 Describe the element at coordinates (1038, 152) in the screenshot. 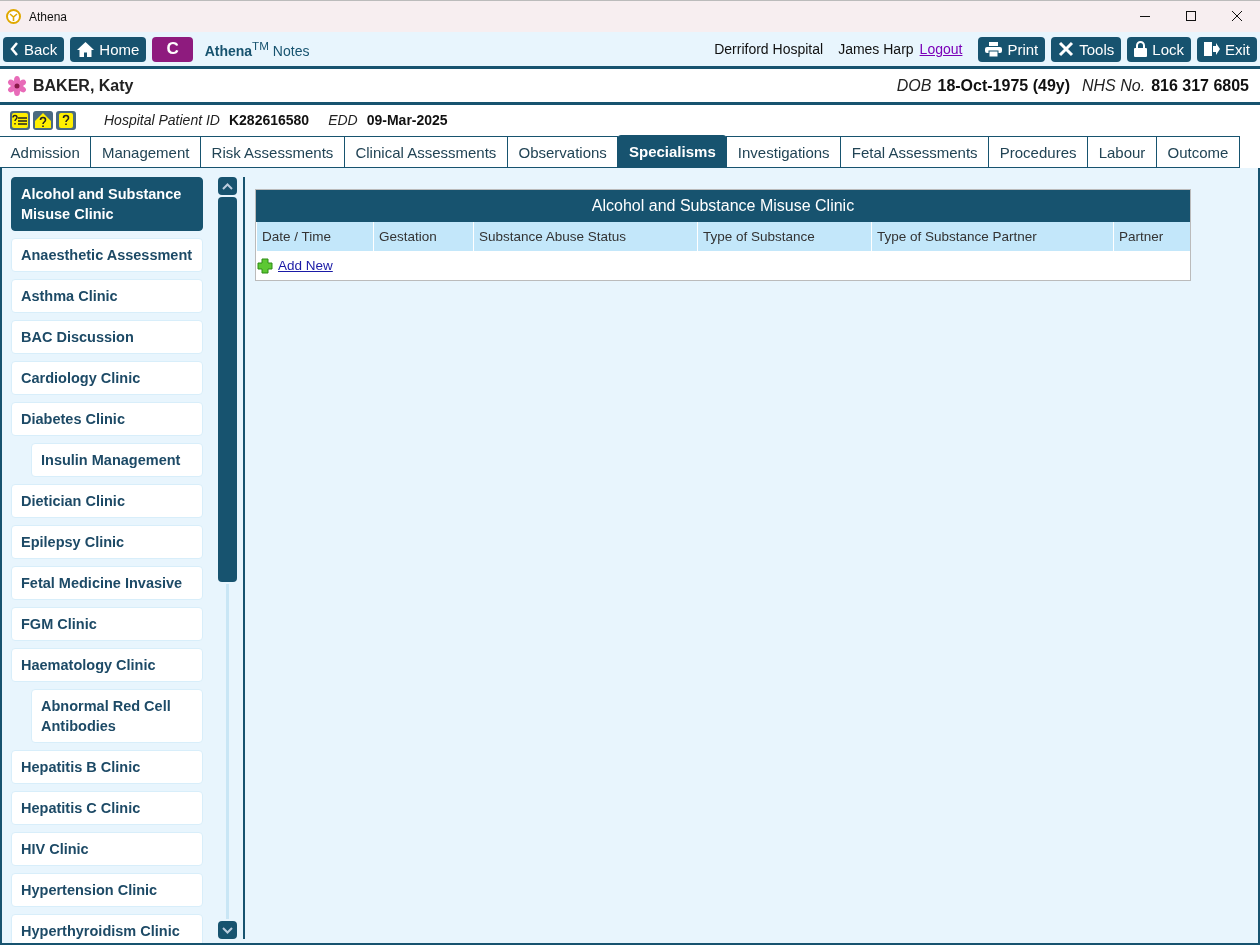

I see `tab: Procedures` at that location.